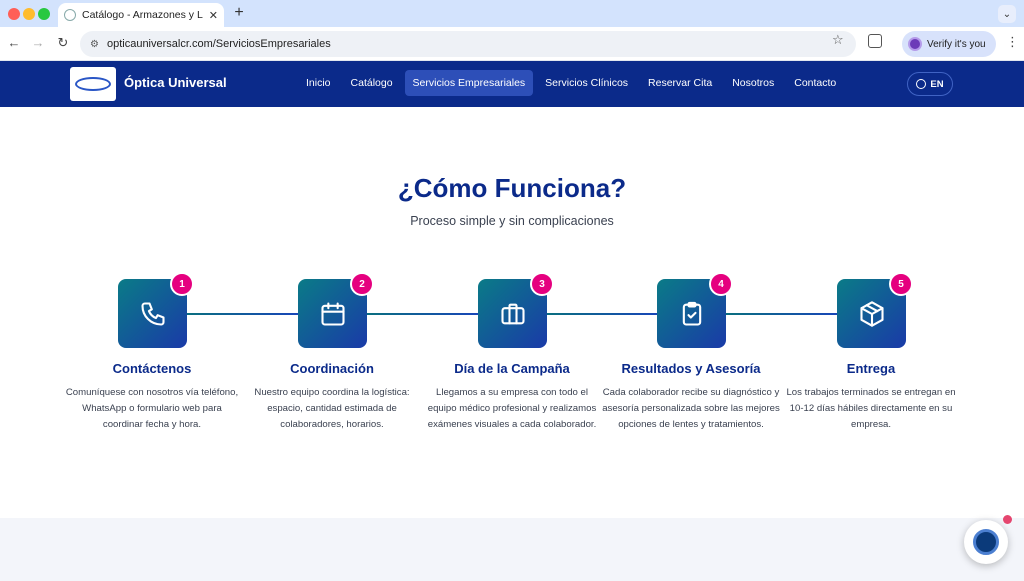  Describe the element at coordinates (332, 368) in the screenshot. I see `step-title: Coordinación` at that location.